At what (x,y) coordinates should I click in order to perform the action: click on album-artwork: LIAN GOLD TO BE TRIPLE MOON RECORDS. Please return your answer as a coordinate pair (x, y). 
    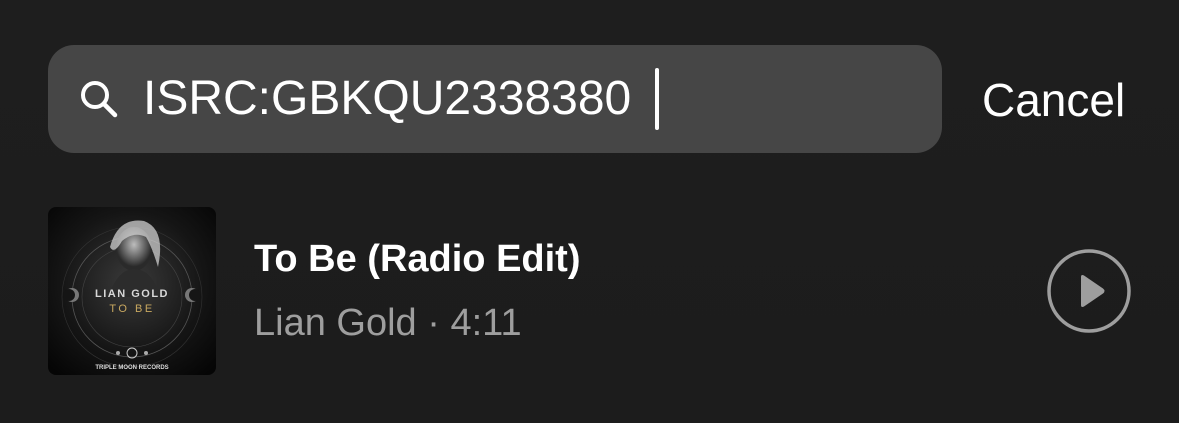
    Looking at the image, I should click on (132, 291).